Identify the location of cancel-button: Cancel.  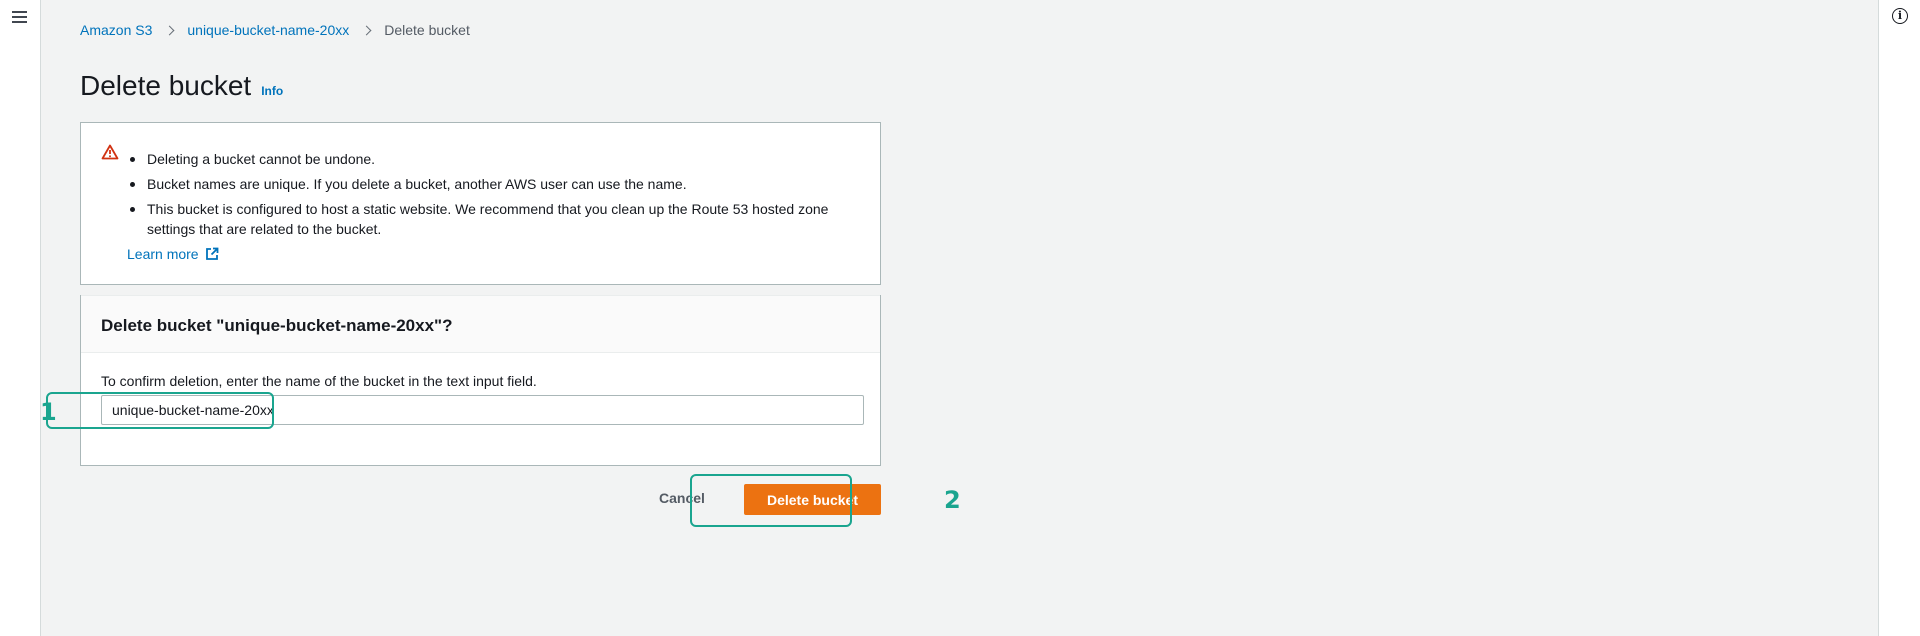
(682, 498).